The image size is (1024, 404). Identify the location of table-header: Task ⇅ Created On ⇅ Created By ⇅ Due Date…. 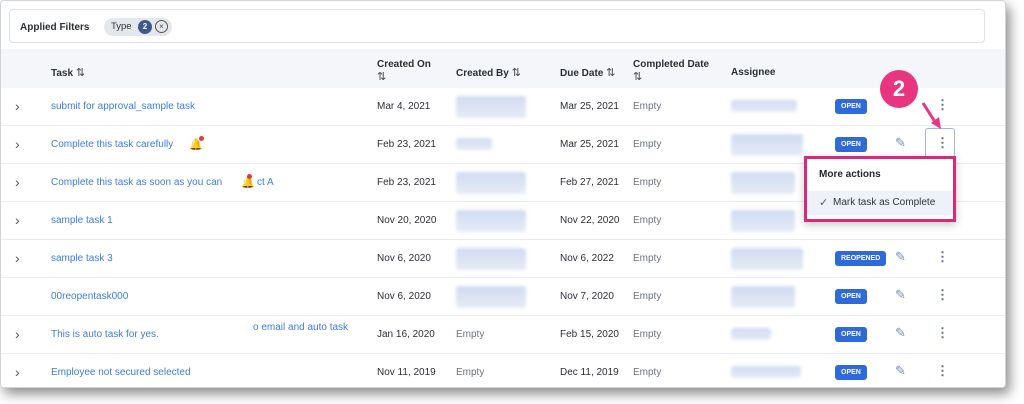
(503, 70).